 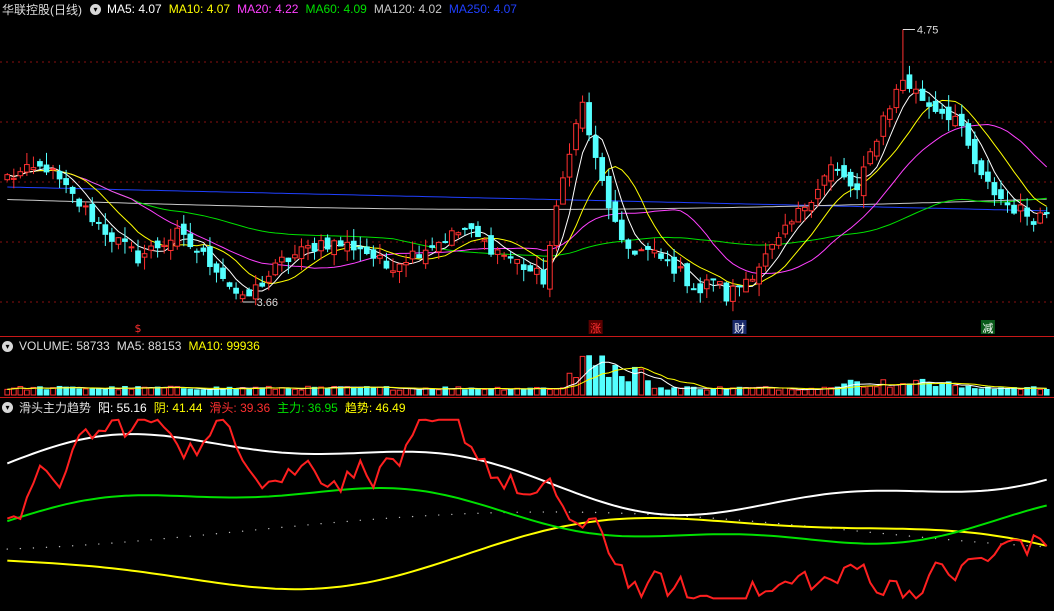 What do you see at coordinates (527, 554) in the screenshot?
I see `yin-line` at bounding box center [527, 554].